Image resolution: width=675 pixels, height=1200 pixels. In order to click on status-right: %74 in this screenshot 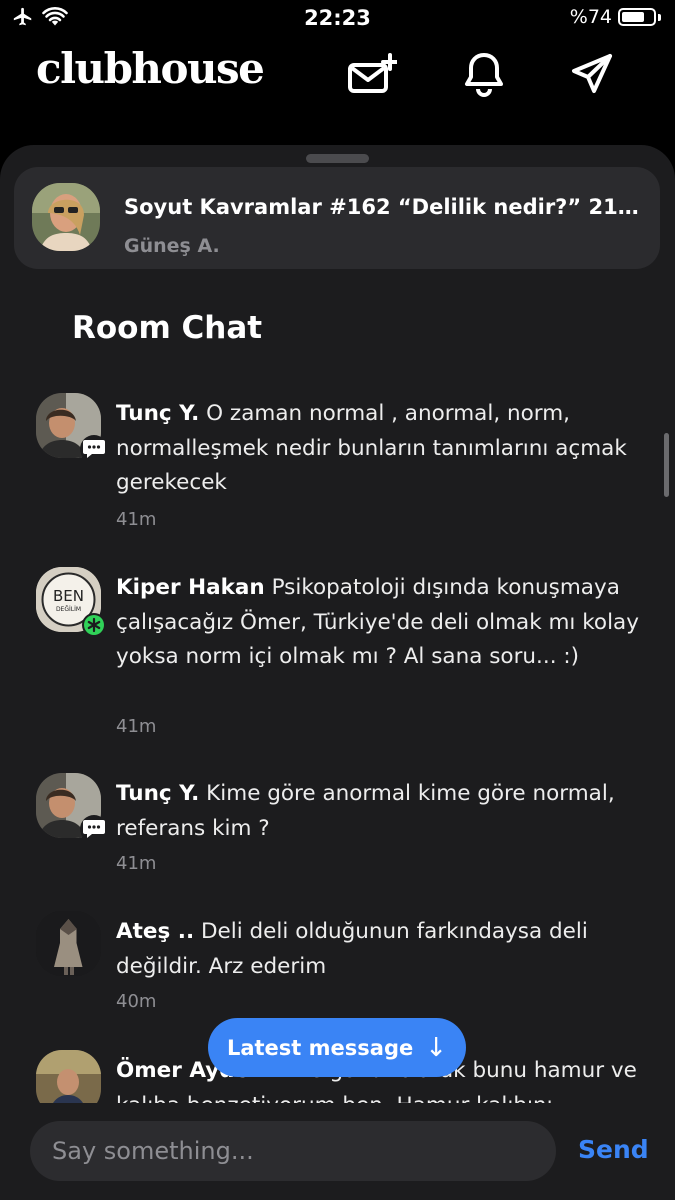, I will do `click(615, 17)`.